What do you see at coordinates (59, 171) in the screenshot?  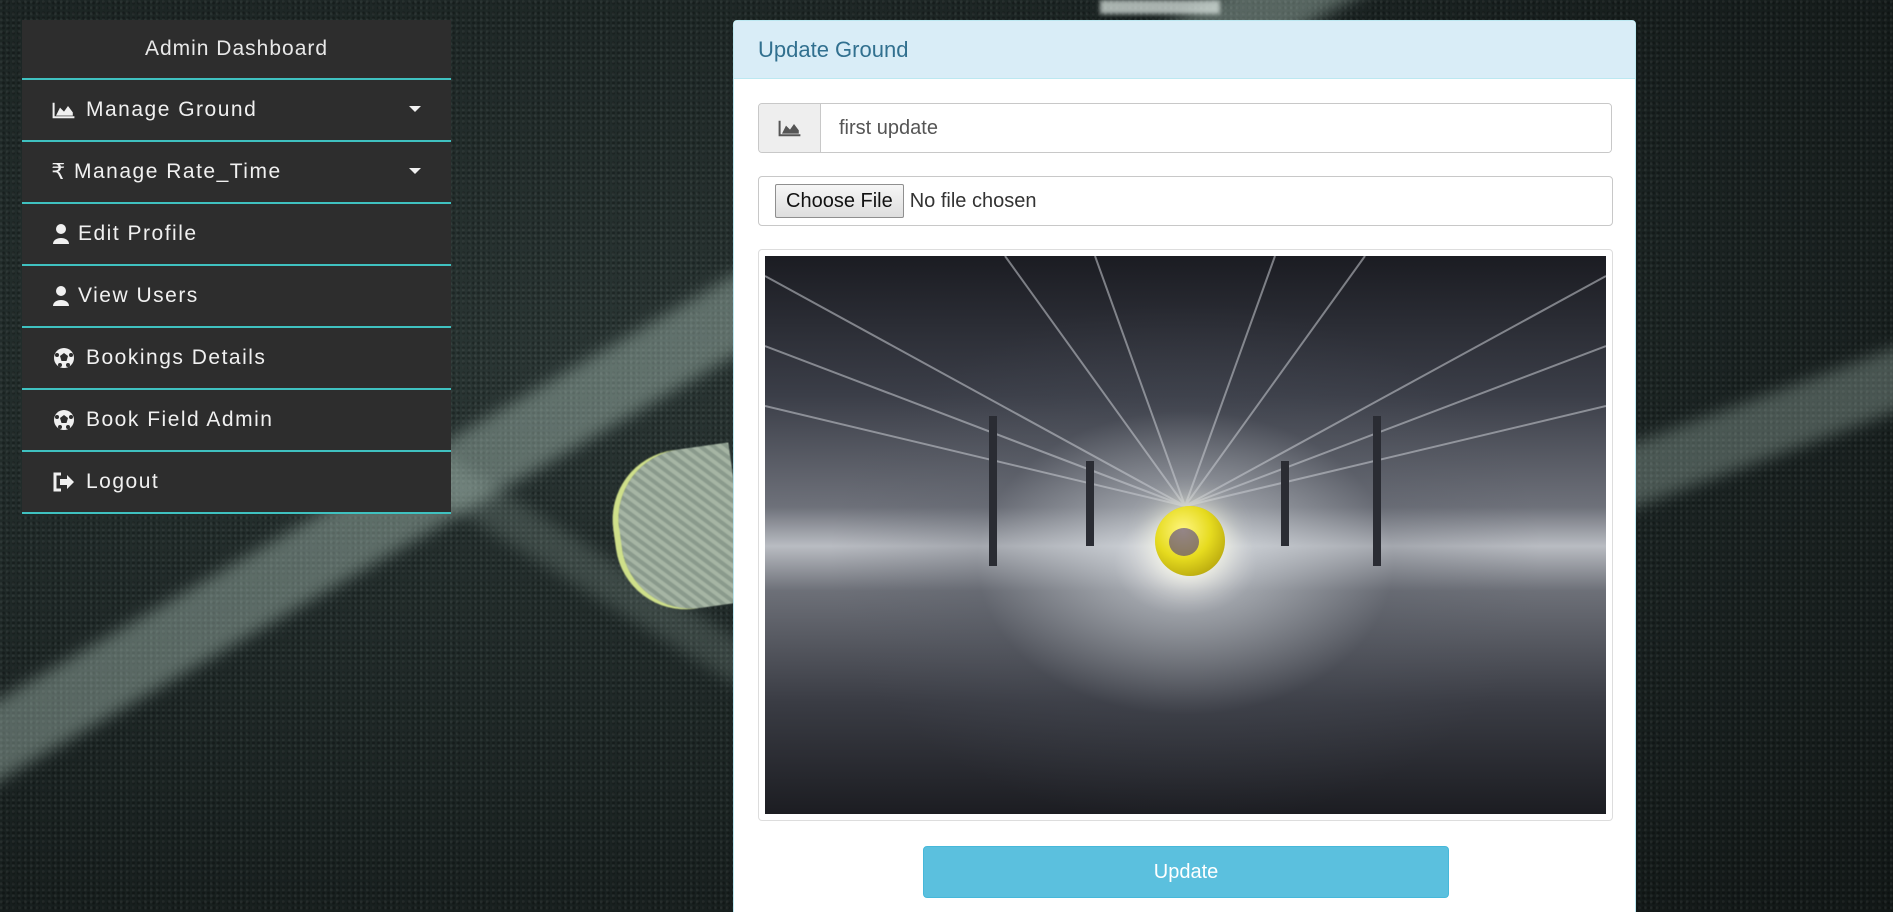 I see `rupee-icon: ₹` at bounding box center [59, 171].